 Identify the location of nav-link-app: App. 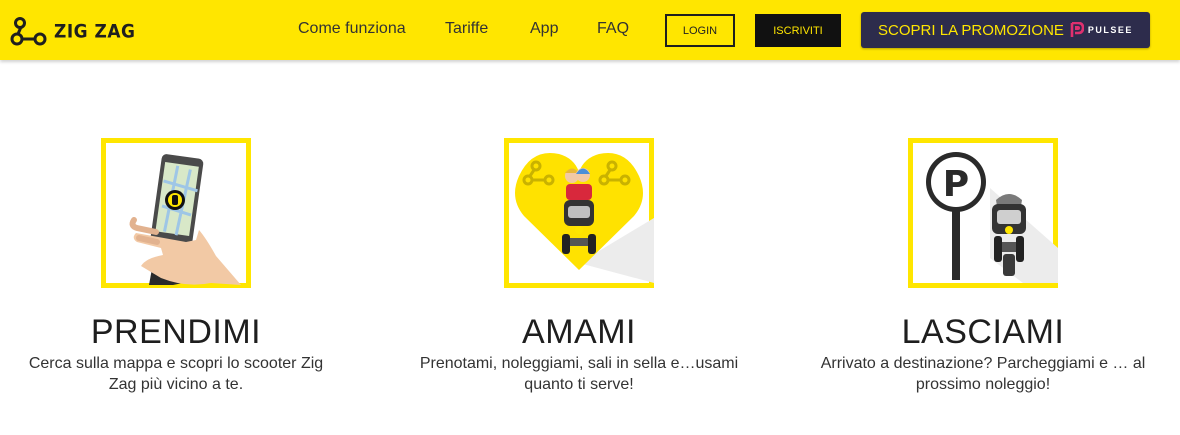
(544, 29).